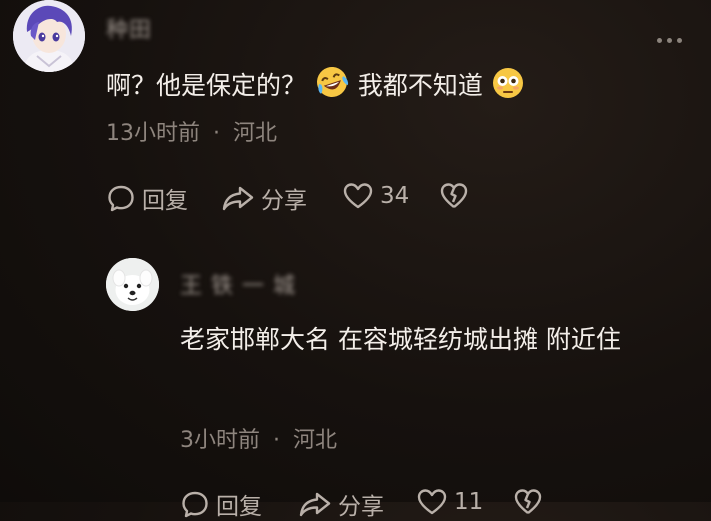 The height and width of the screenshot is (521, 711). What do you see at coordinates (284, 201) in the screenshot?
I see `share-button-label: 分享` at bounding box center [284, 201].